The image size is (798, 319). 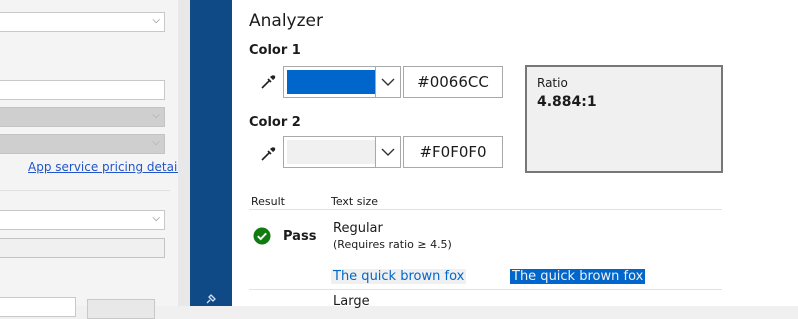 I want to click on color1-hex-input: #0066CC, so click(x=453, y=82).